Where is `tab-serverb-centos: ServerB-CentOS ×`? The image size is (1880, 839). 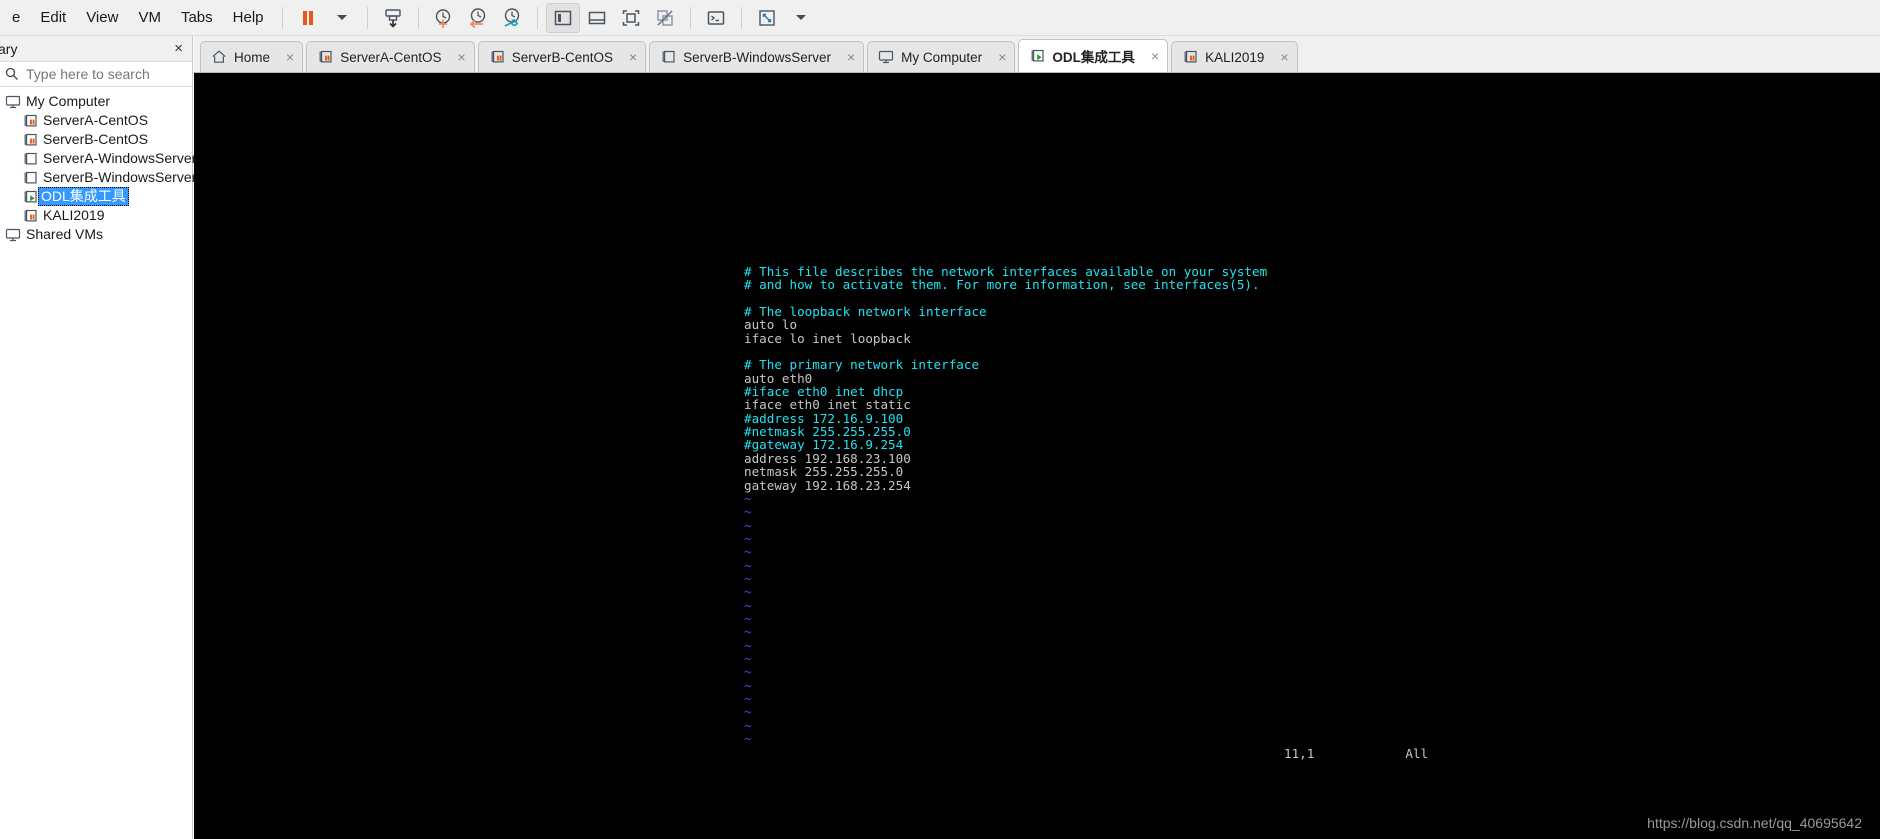 tab-serverb-centos: ServerB-CentOS × is located at coordinates (562, 56).